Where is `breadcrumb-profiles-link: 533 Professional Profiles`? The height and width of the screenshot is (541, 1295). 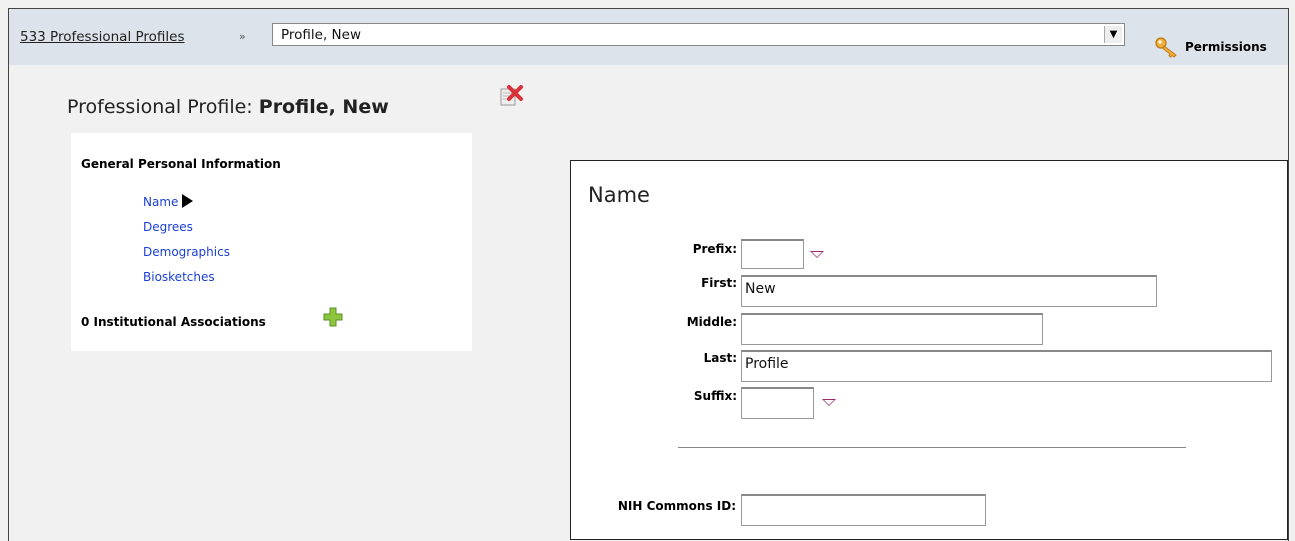 breadcrumb-profiles-link: 533 Professional Profiles is located at coordinates (102, 37).